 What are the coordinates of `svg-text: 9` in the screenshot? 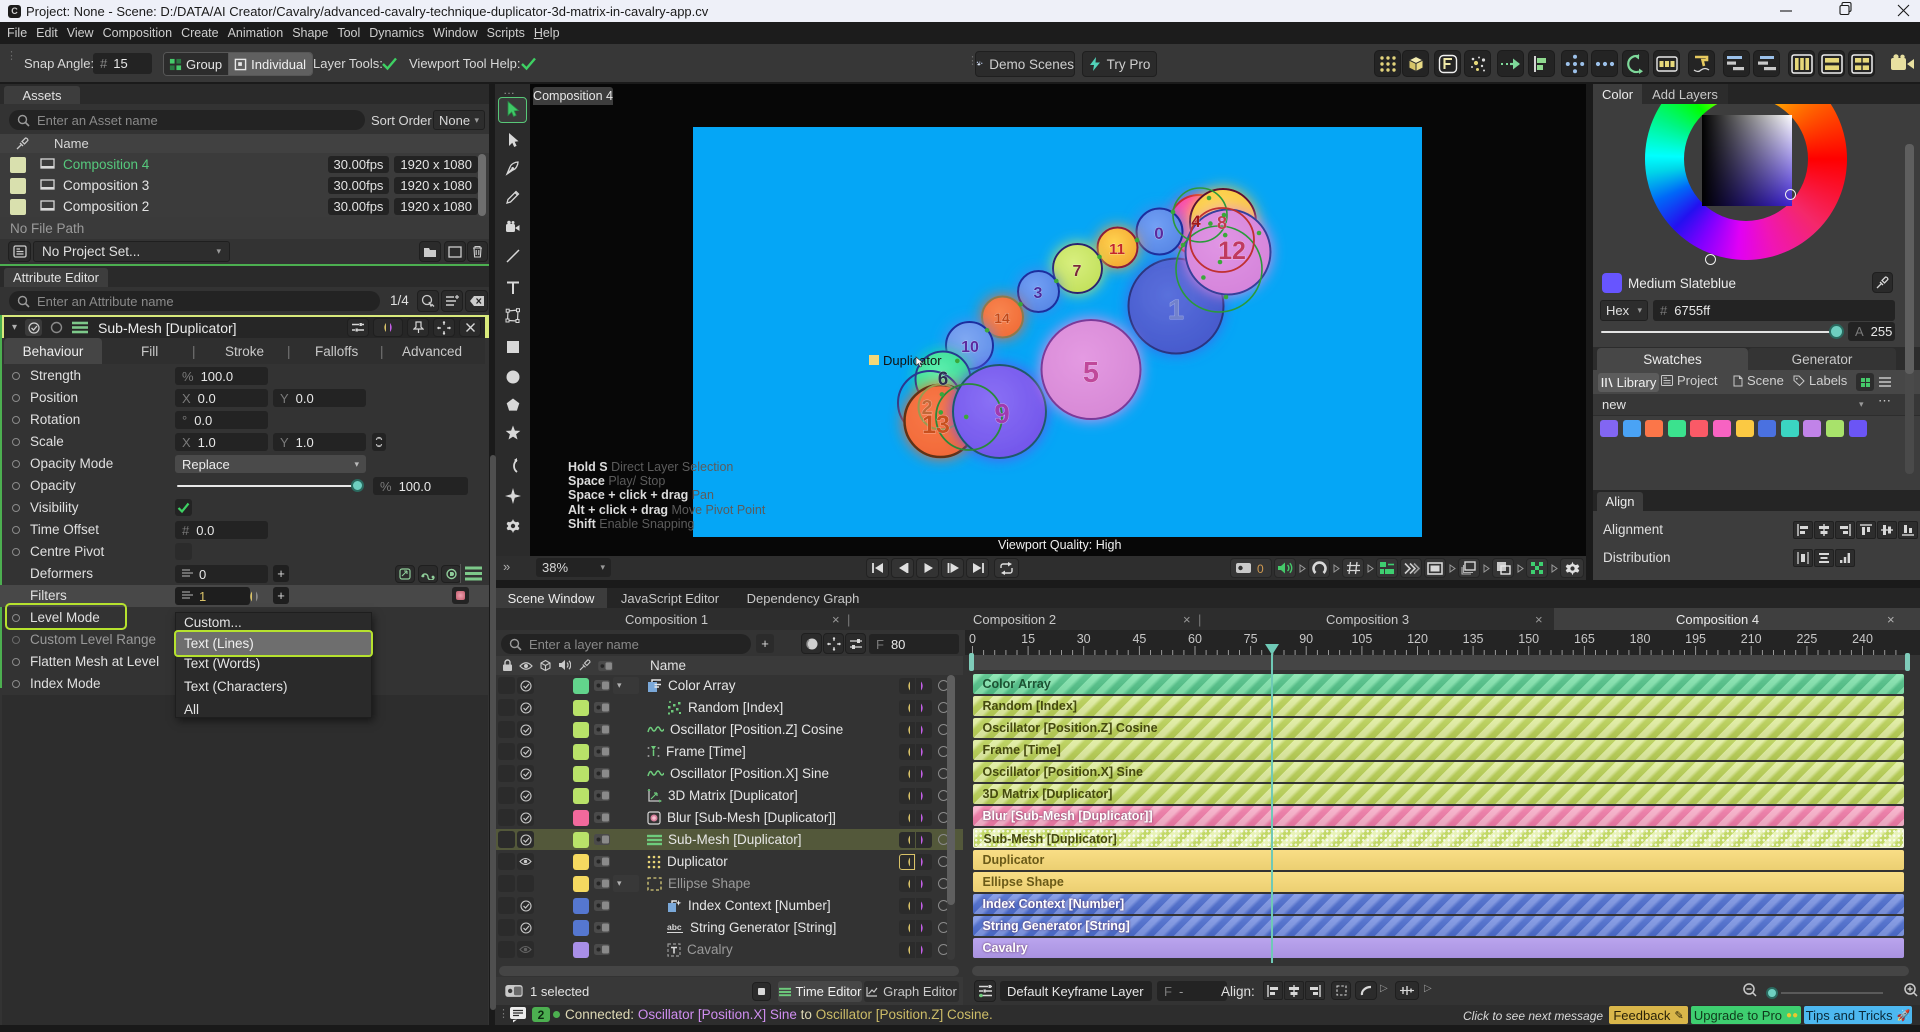 It's located at (1002, 413).